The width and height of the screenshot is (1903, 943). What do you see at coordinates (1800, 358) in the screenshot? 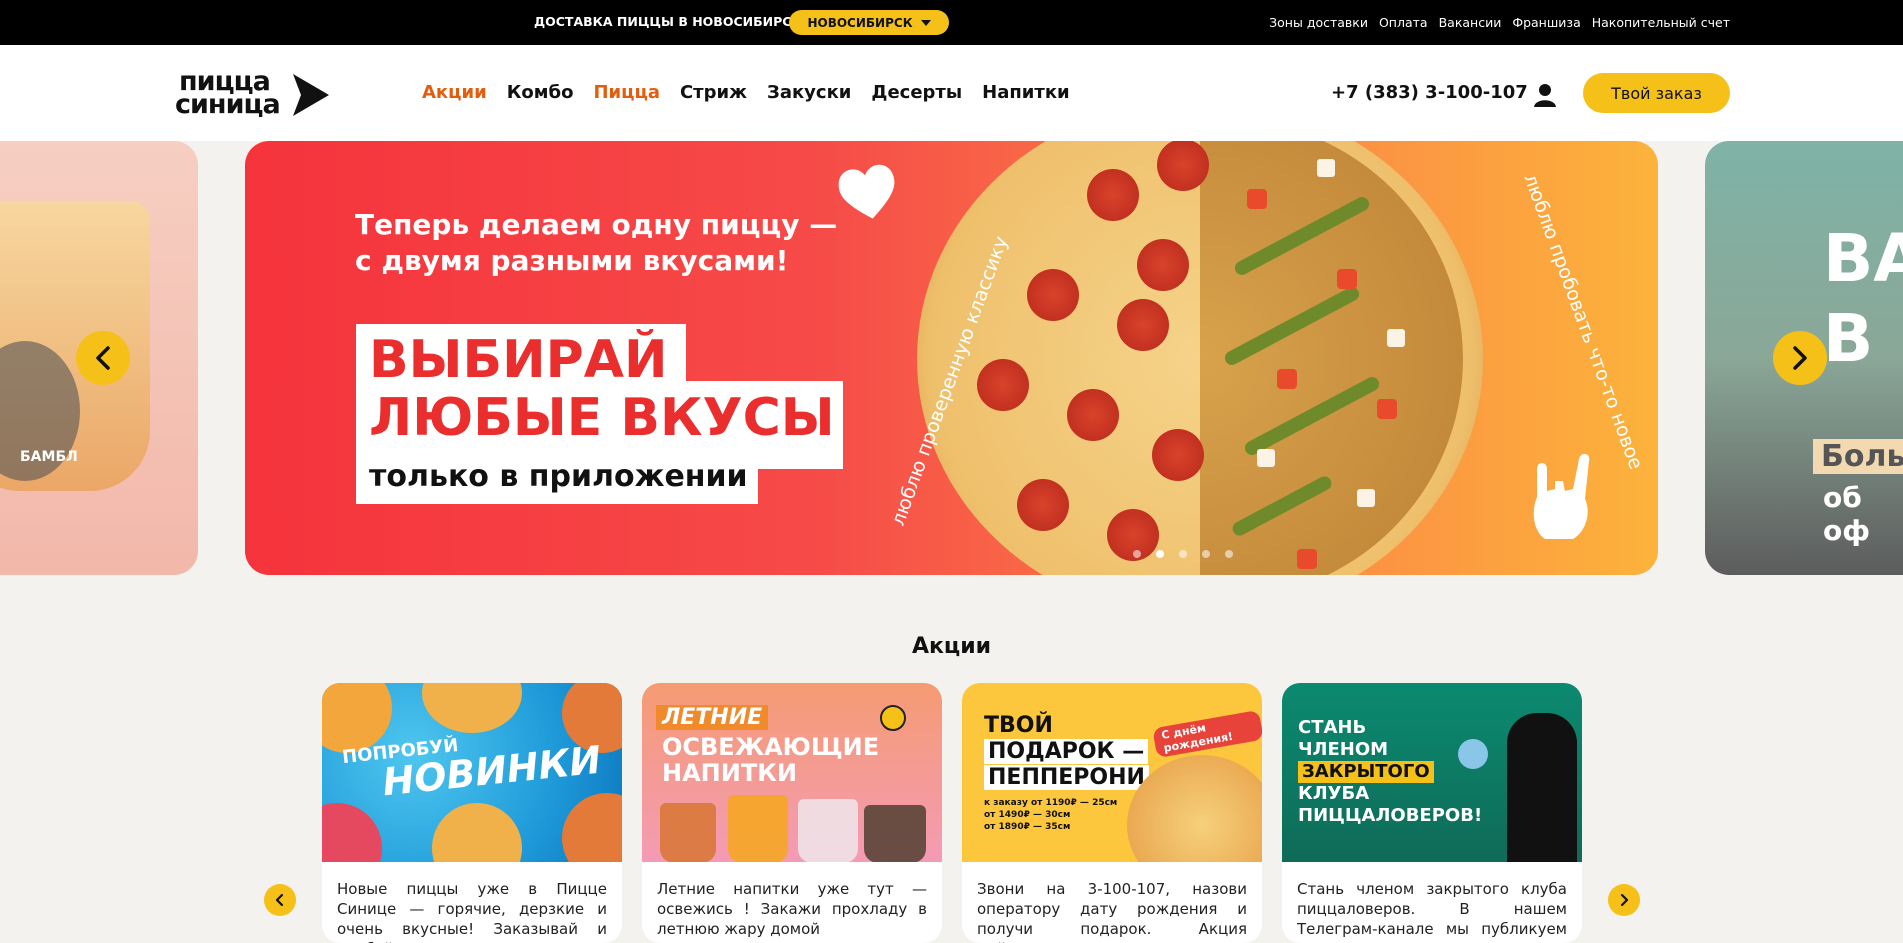
I see `carousel-next-button` at bounding box center [1800, 358].